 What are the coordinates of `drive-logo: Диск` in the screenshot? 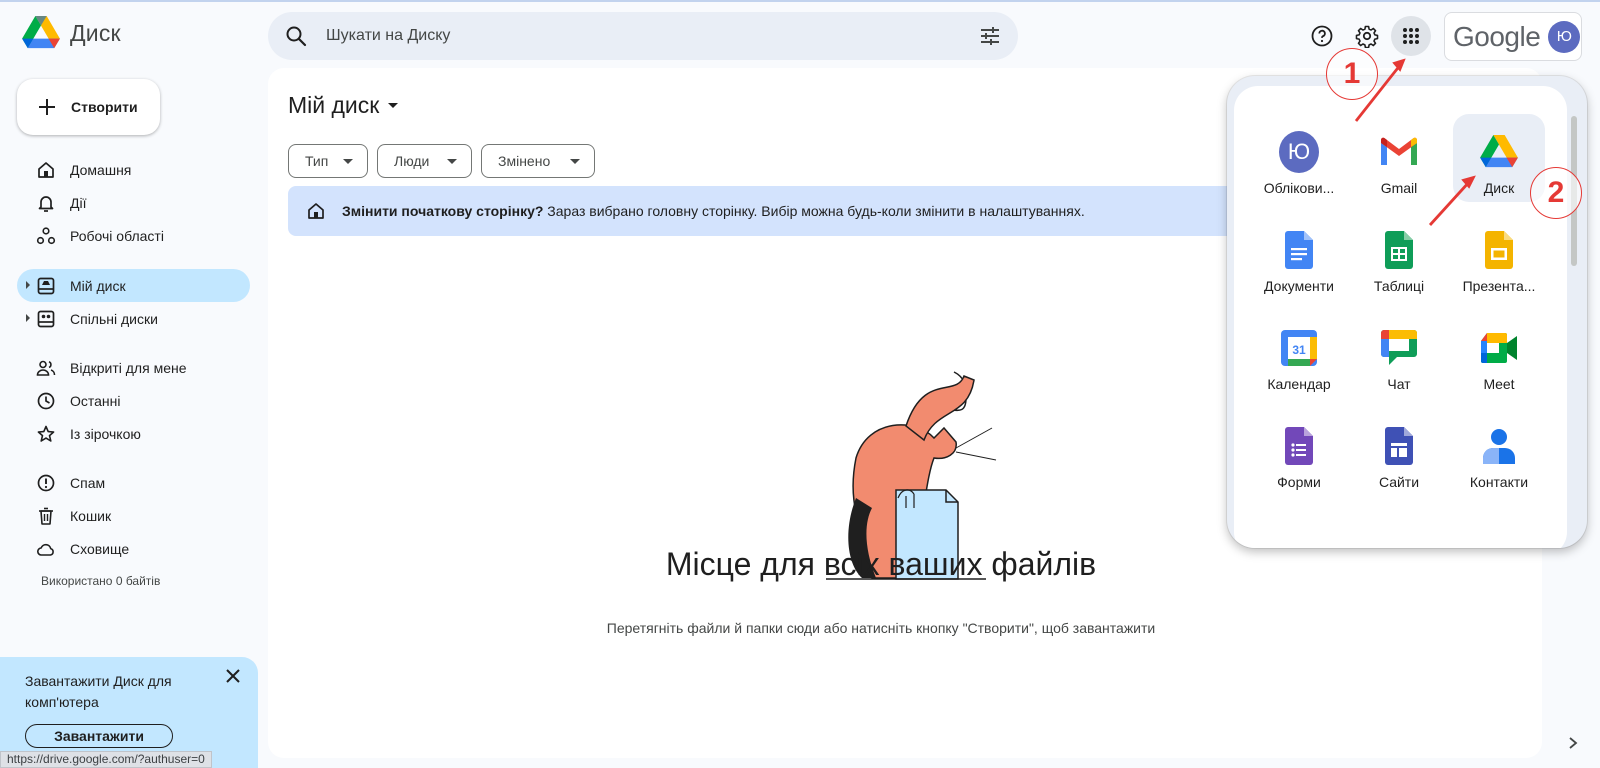 It's located at (71, 33).